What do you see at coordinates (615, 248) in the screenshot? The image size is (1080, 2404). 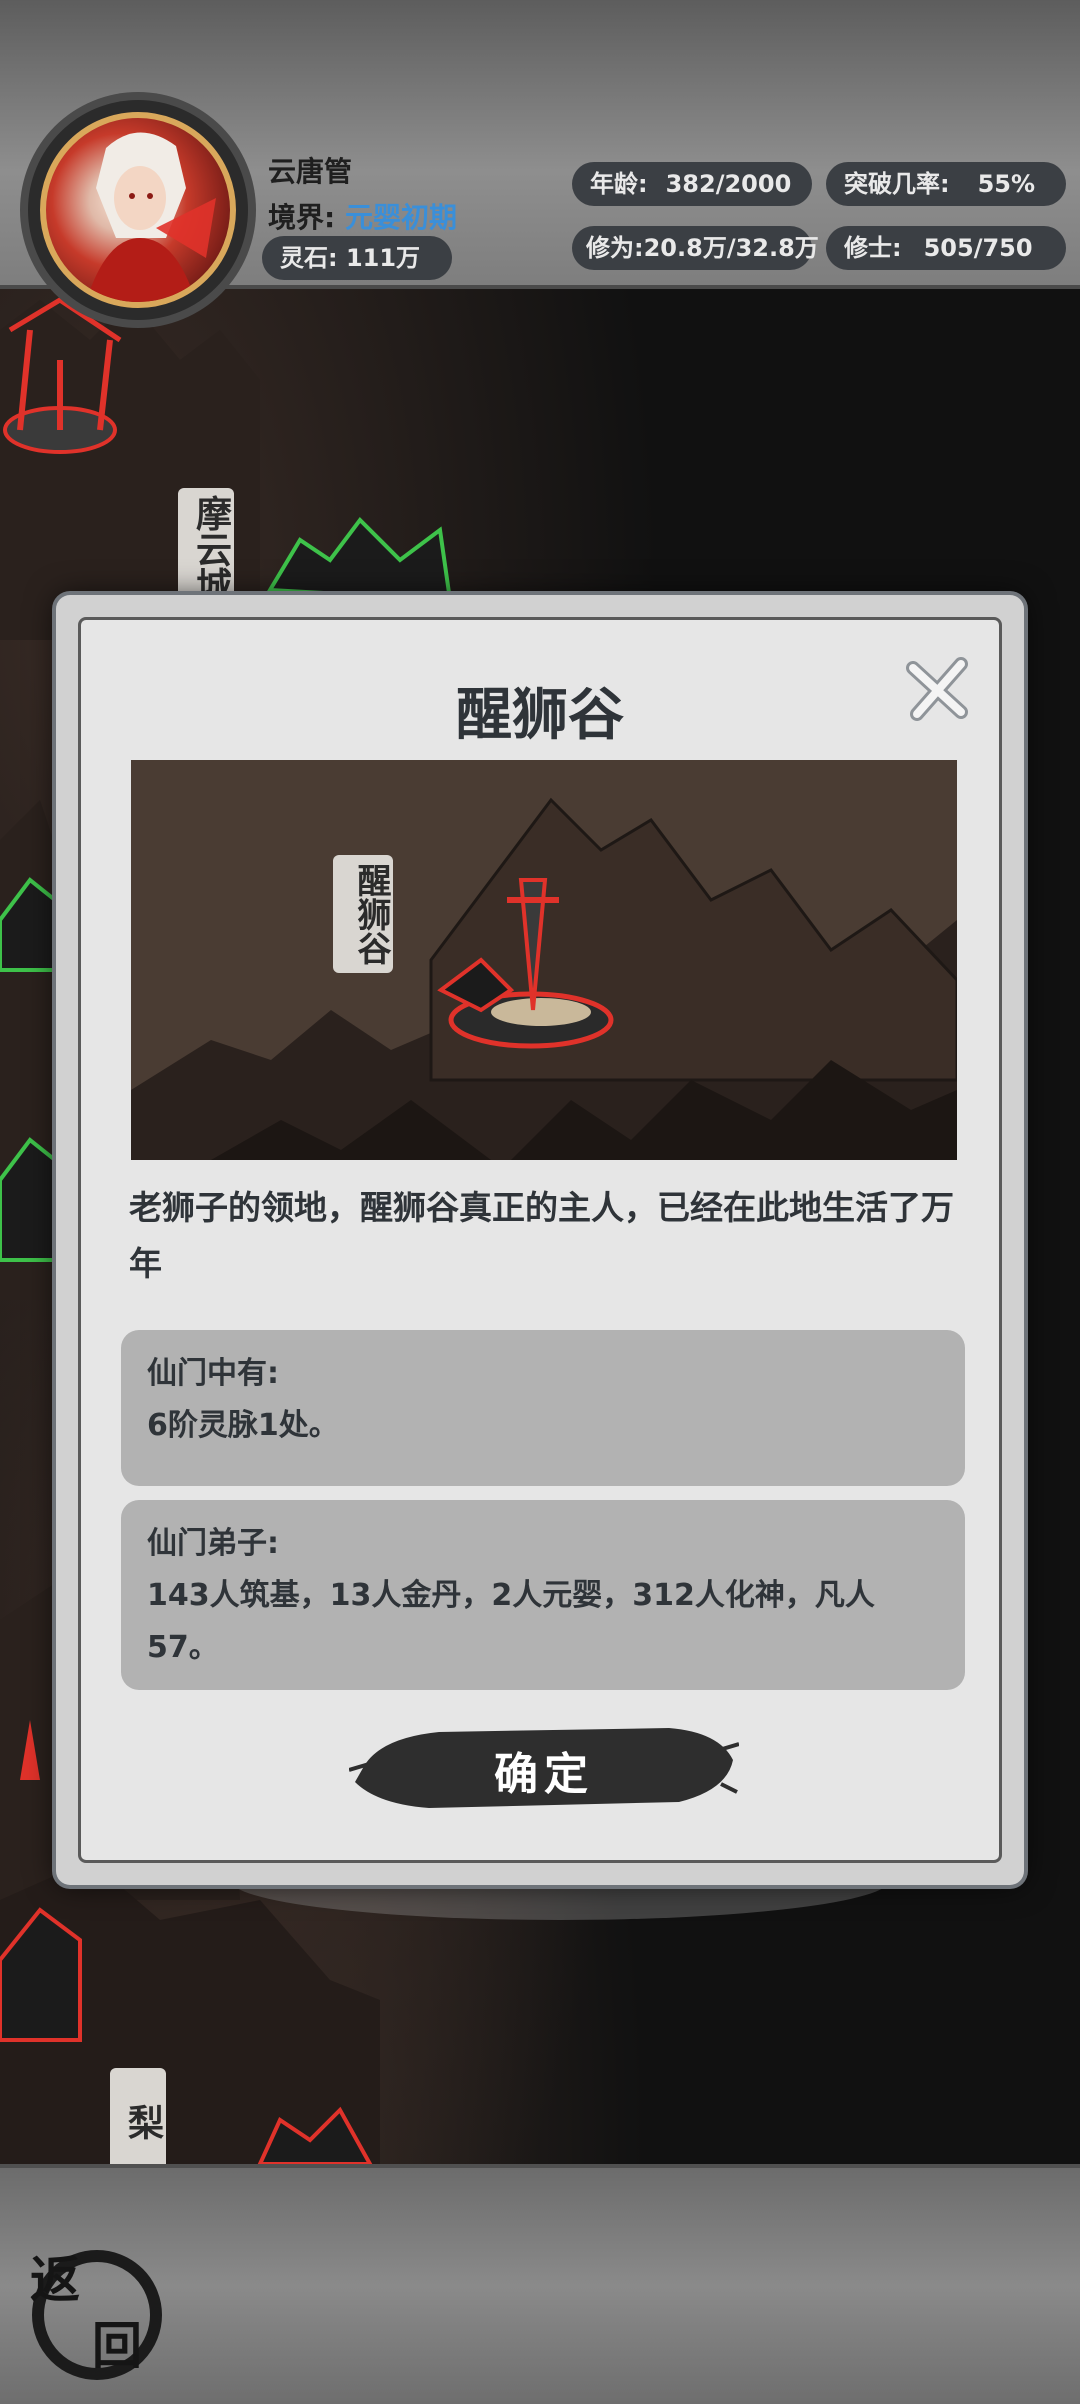 I see `cultivation-label: 修为:` at bounding box center [615, 248].